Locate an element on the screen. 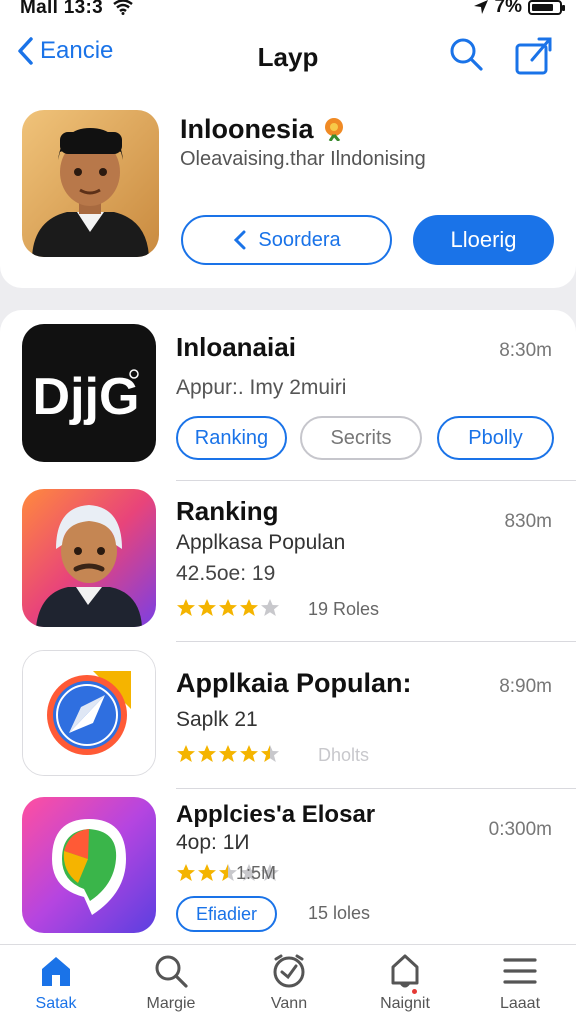 The width and height of the screenshot is (576, 1024). featured-app-icon is located at coordinates (90, 183).